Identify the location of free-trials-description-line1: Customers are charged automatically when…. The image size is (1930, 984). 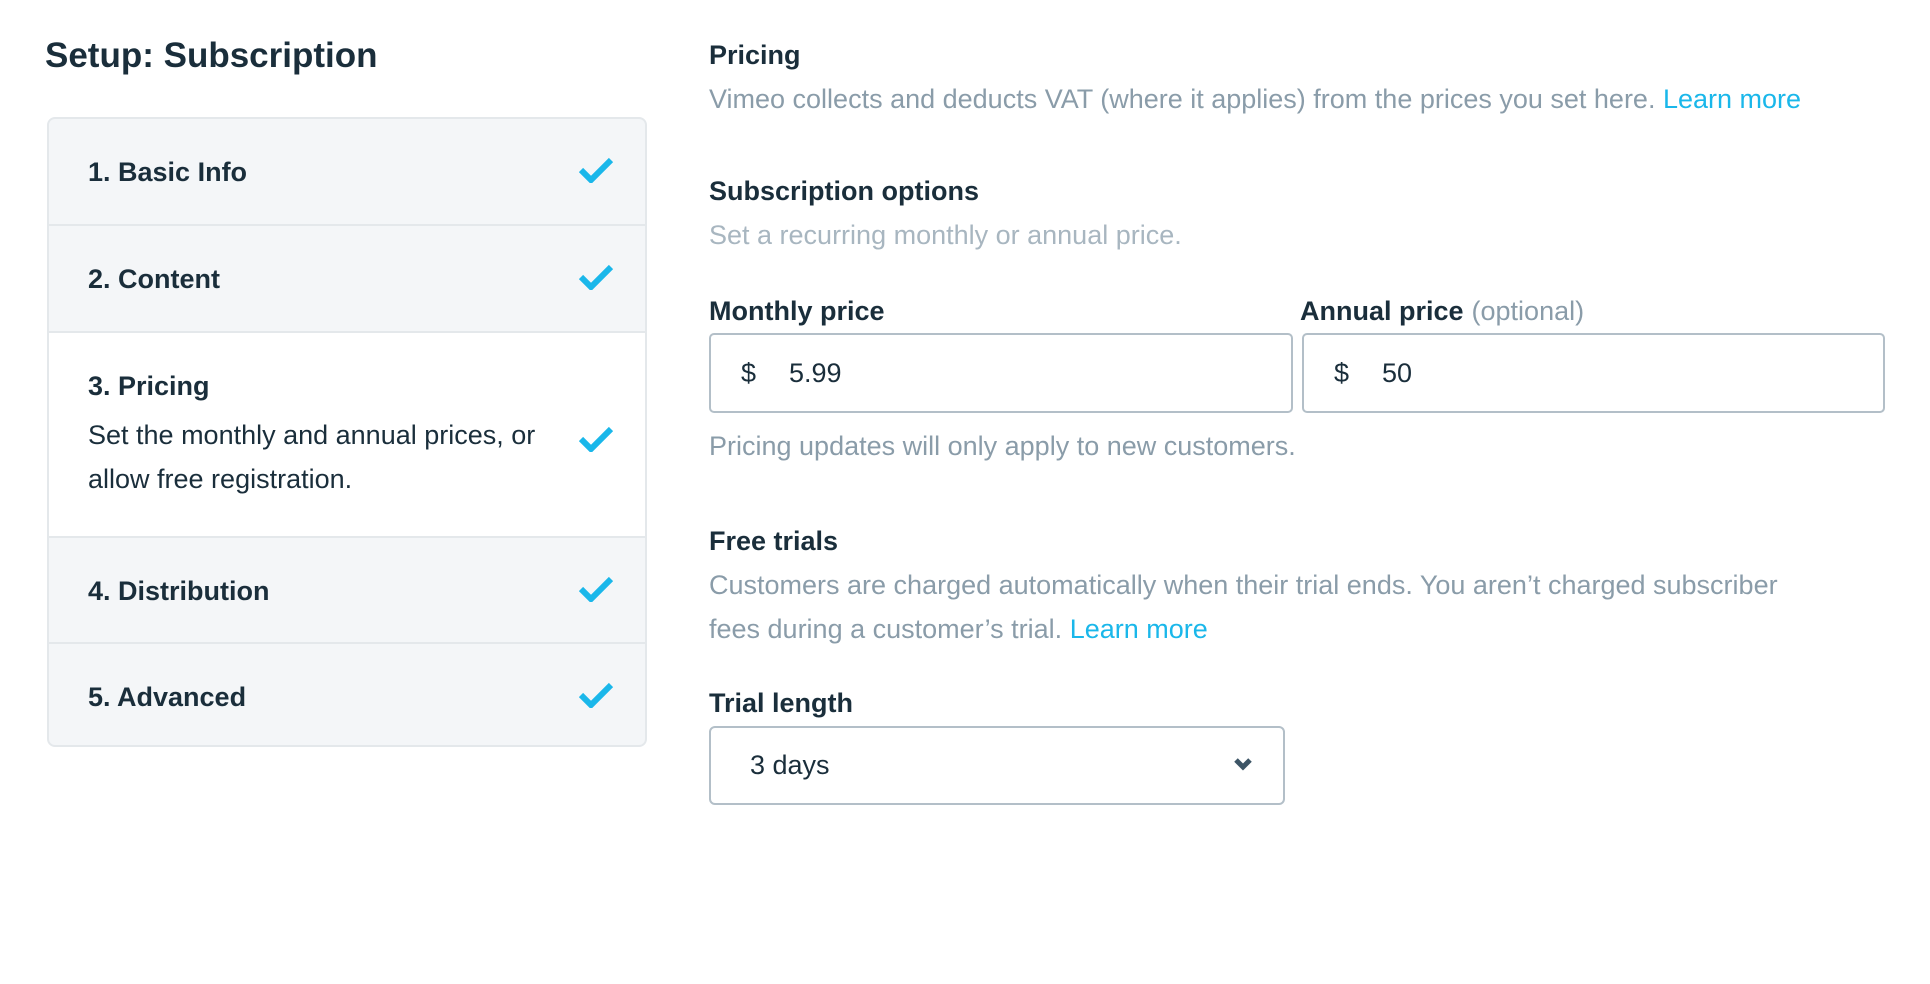
(1243, 585).